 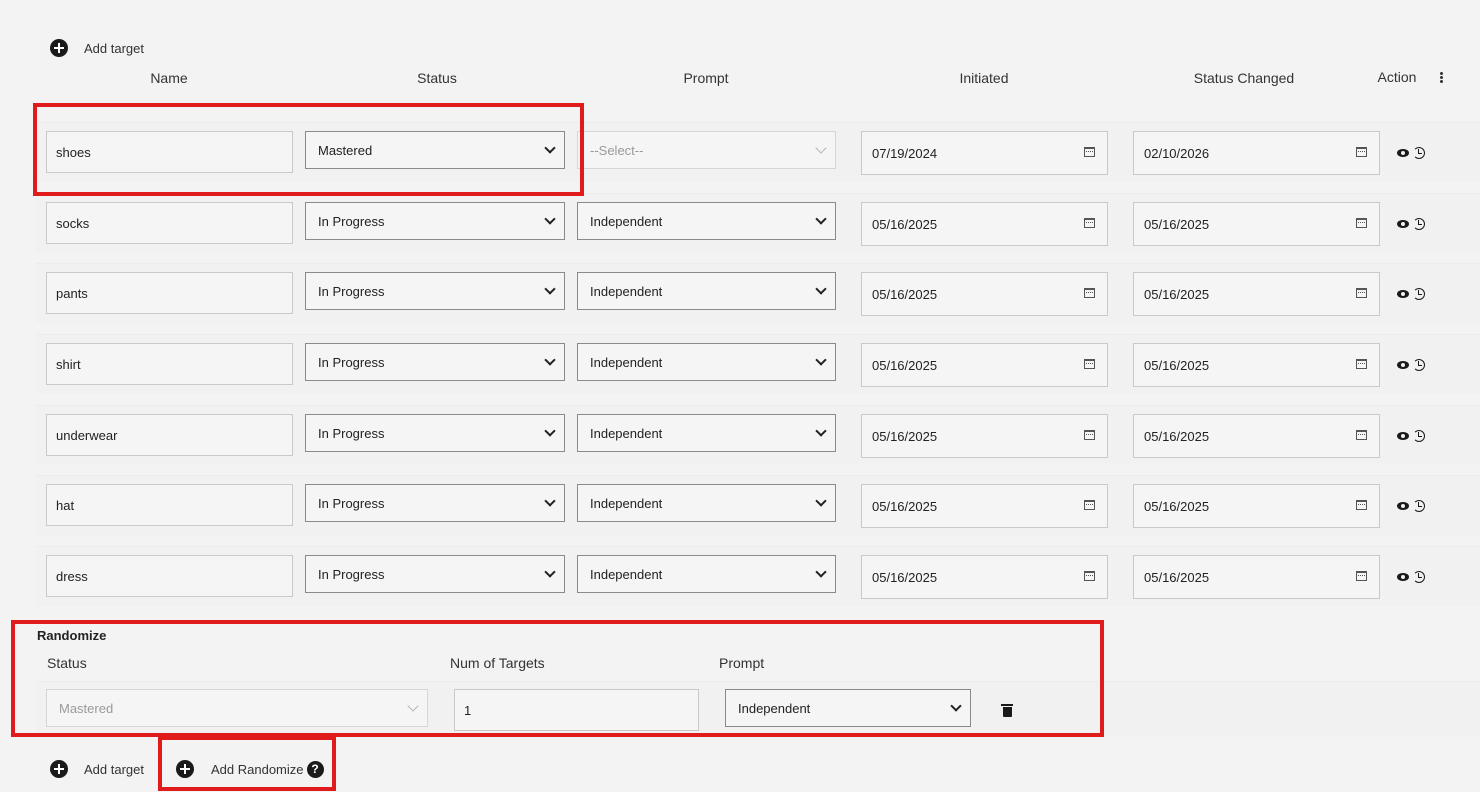 What do you see at coordinates (97, 48) in the screenshot?
I see `add-target-top-button: Add target` at bounding box center [97, 48].